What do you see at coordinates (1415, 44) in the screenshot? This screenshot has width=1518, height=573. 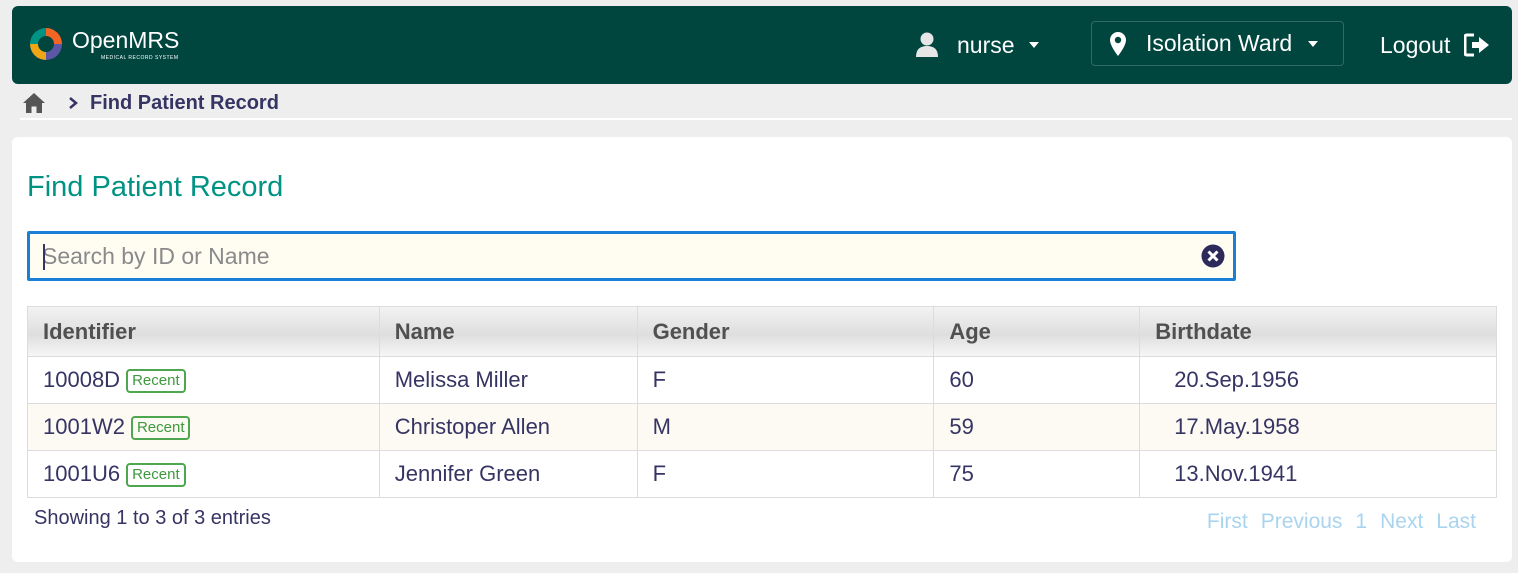 I see `logout-label: Logout` at bounding box center [1415, 44].